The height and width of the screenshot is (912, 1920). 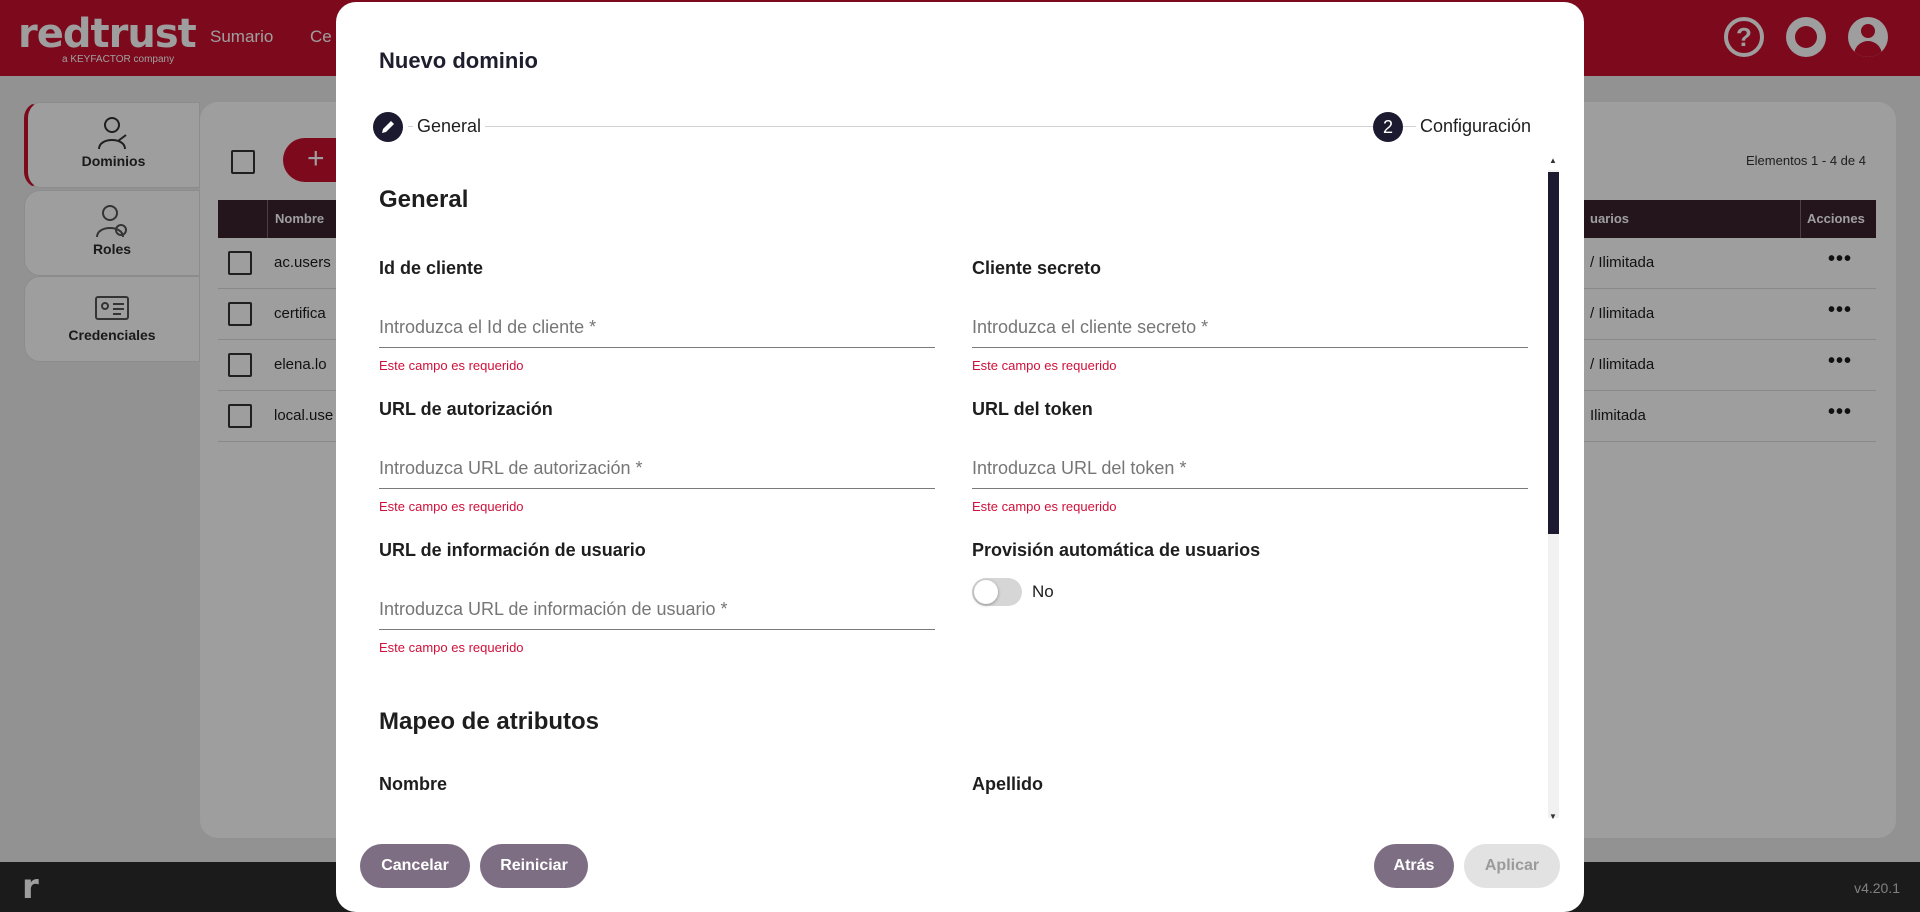 I want to click on auto-provision-label: Provisión automática de usuarios, so click(x=1116, y=550).